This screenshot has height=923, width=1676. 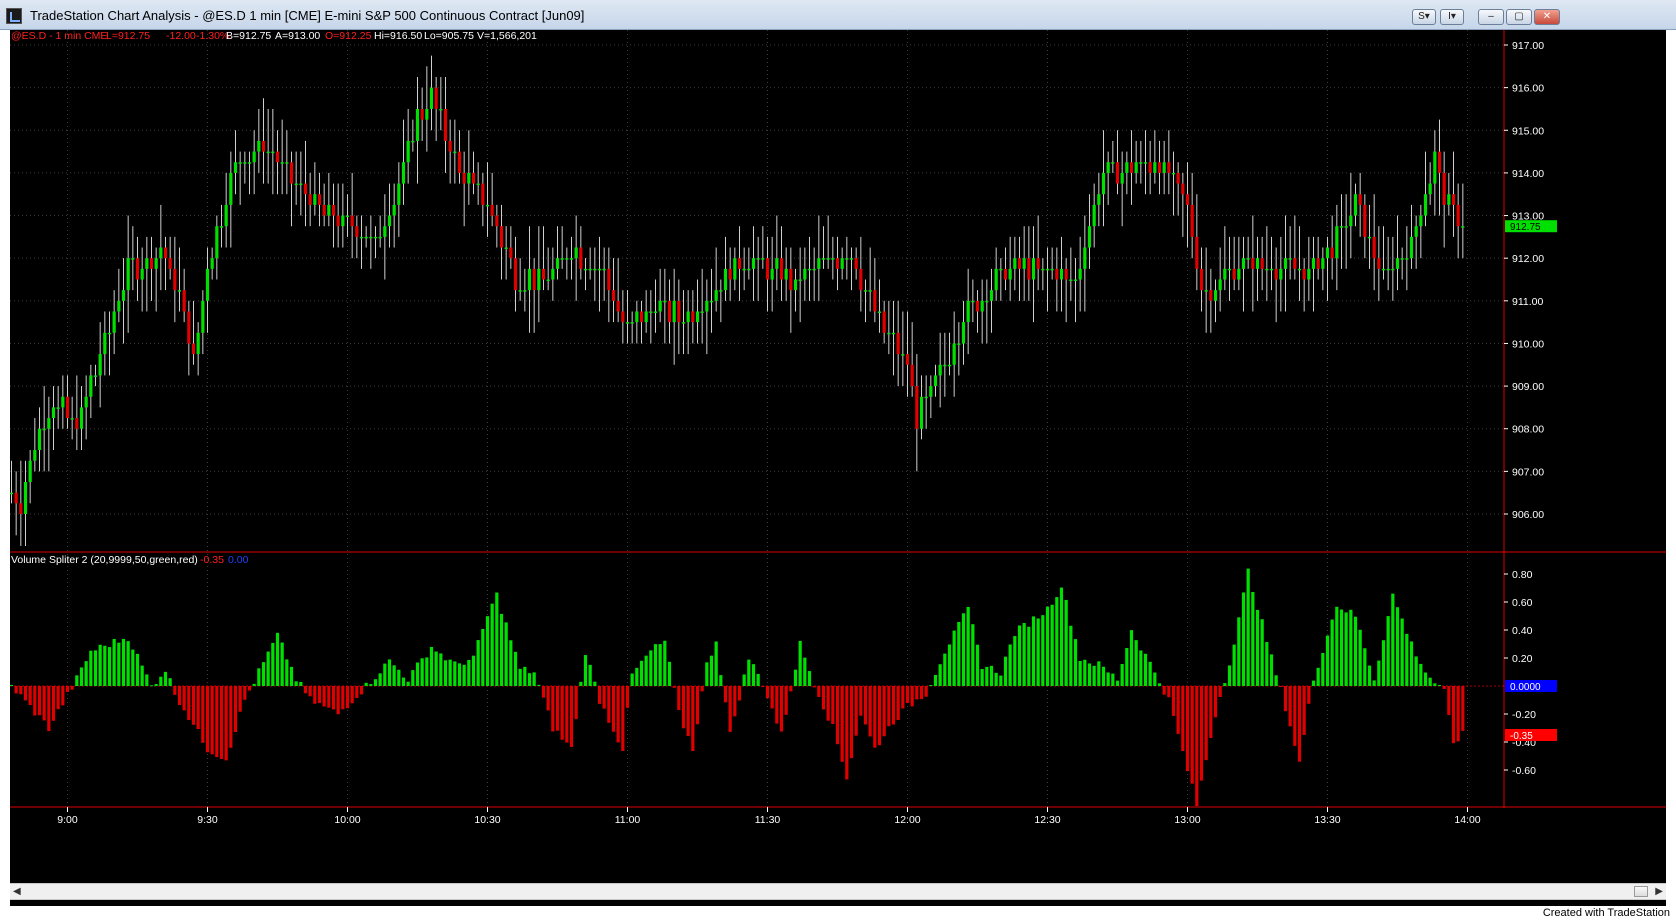 What do you see at coordinates (59, 36) in the screenshot?
I see `quote-line: @ES.D - 1 min CME` at bounding box center [59, 36].